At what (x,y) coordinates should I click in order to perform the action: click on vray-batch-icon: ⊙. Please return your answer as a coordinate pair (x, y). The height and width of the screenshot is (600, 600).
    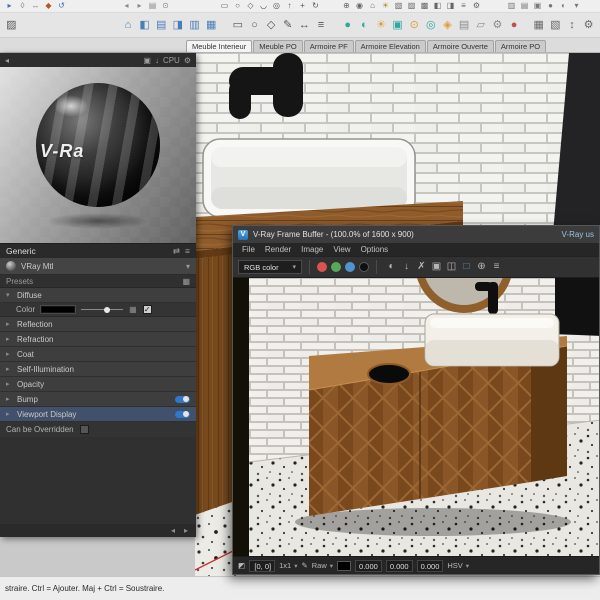
    Looking at the image, I should click on (414, 25).